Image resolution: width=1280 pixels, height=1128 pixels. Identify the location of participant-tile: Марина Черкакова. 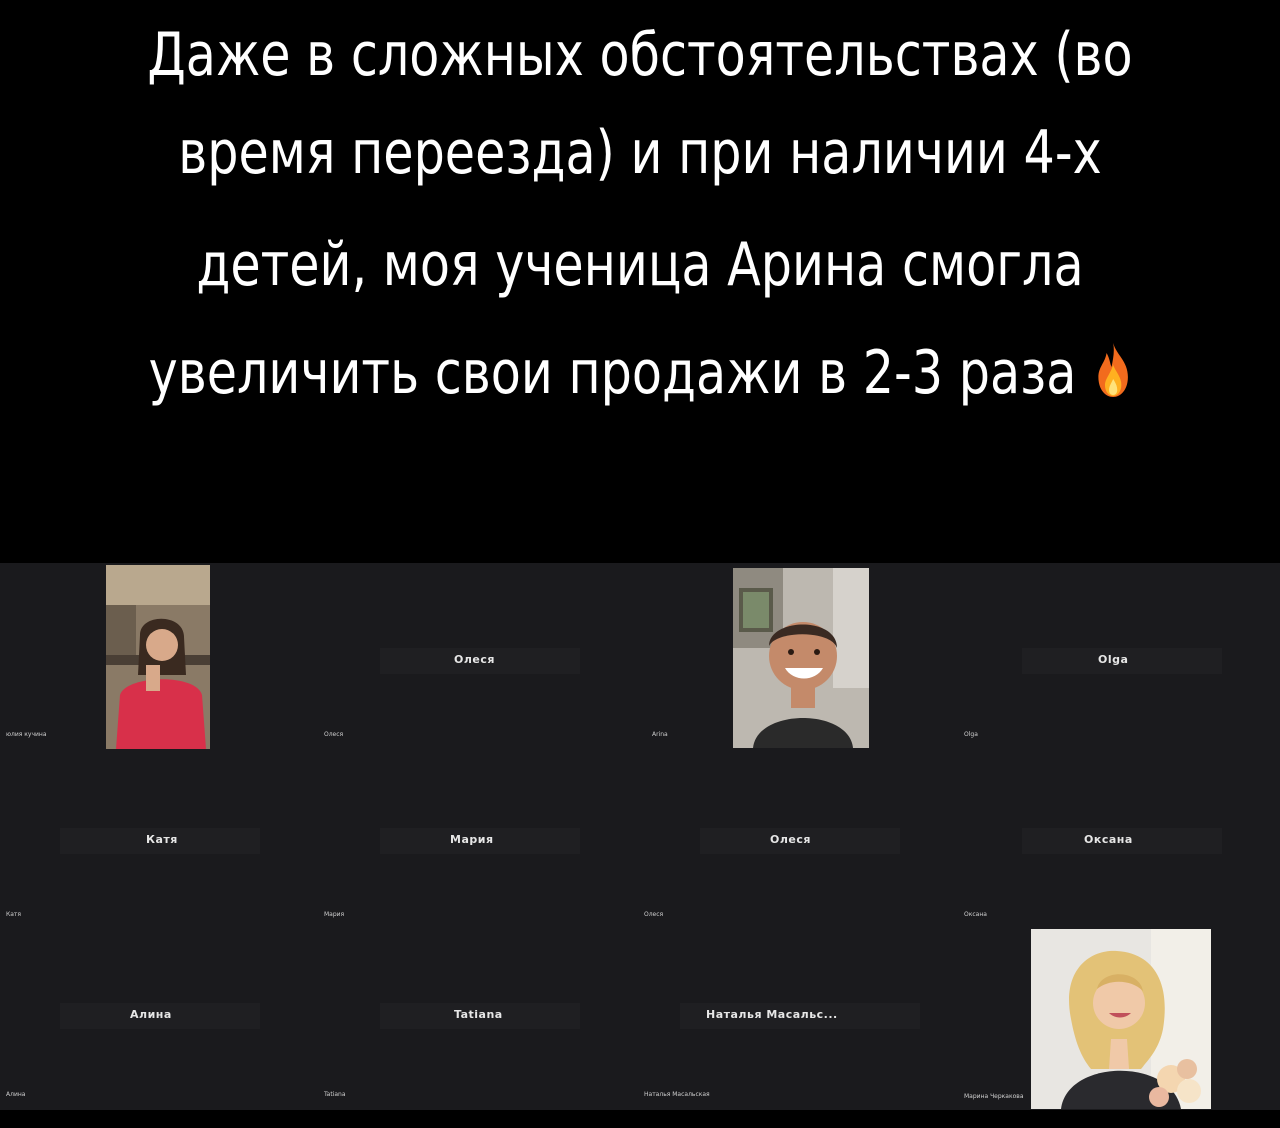
(1120, 1016).